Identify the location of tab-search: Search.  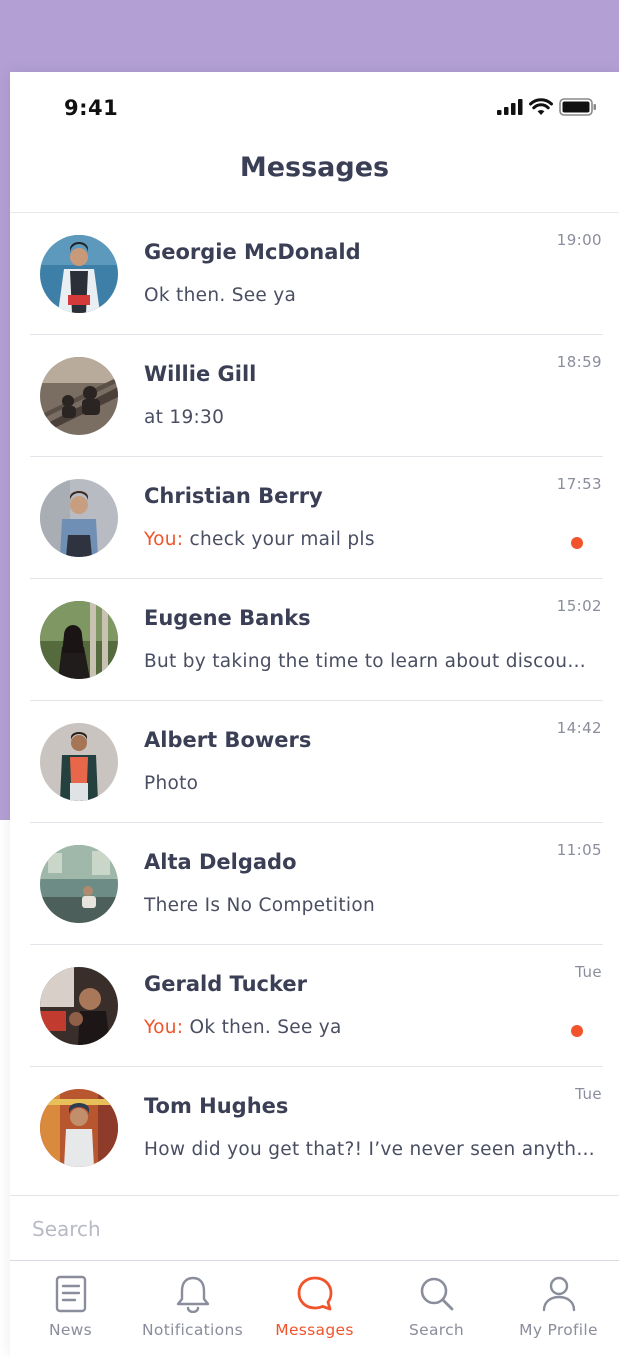
(436, 1308).